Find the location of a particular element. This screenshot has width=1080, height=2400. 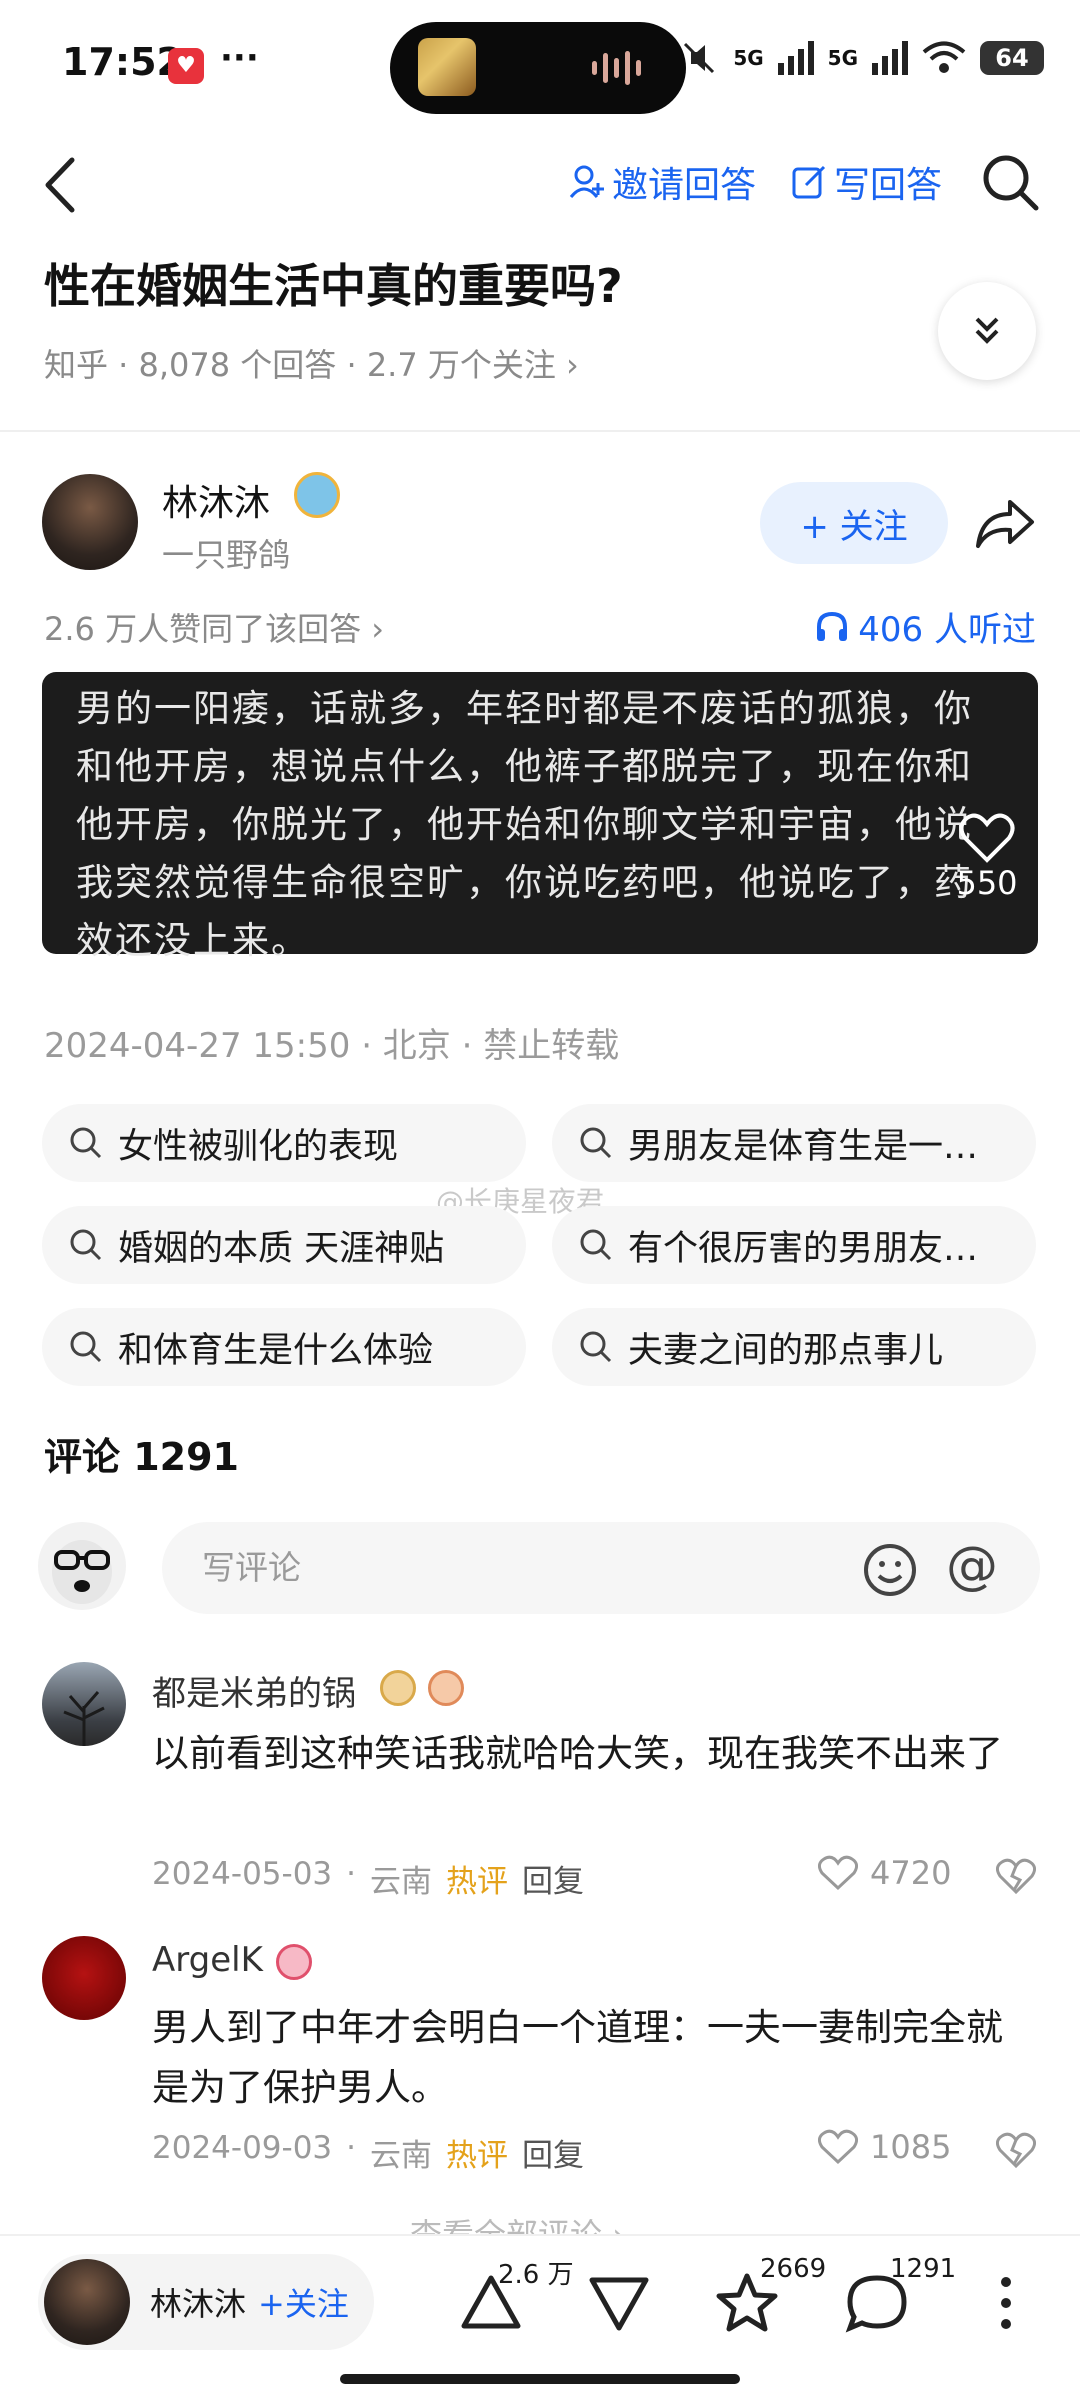

bottom-author-name: 林沐沐 is located at coordinates (198, 2304).